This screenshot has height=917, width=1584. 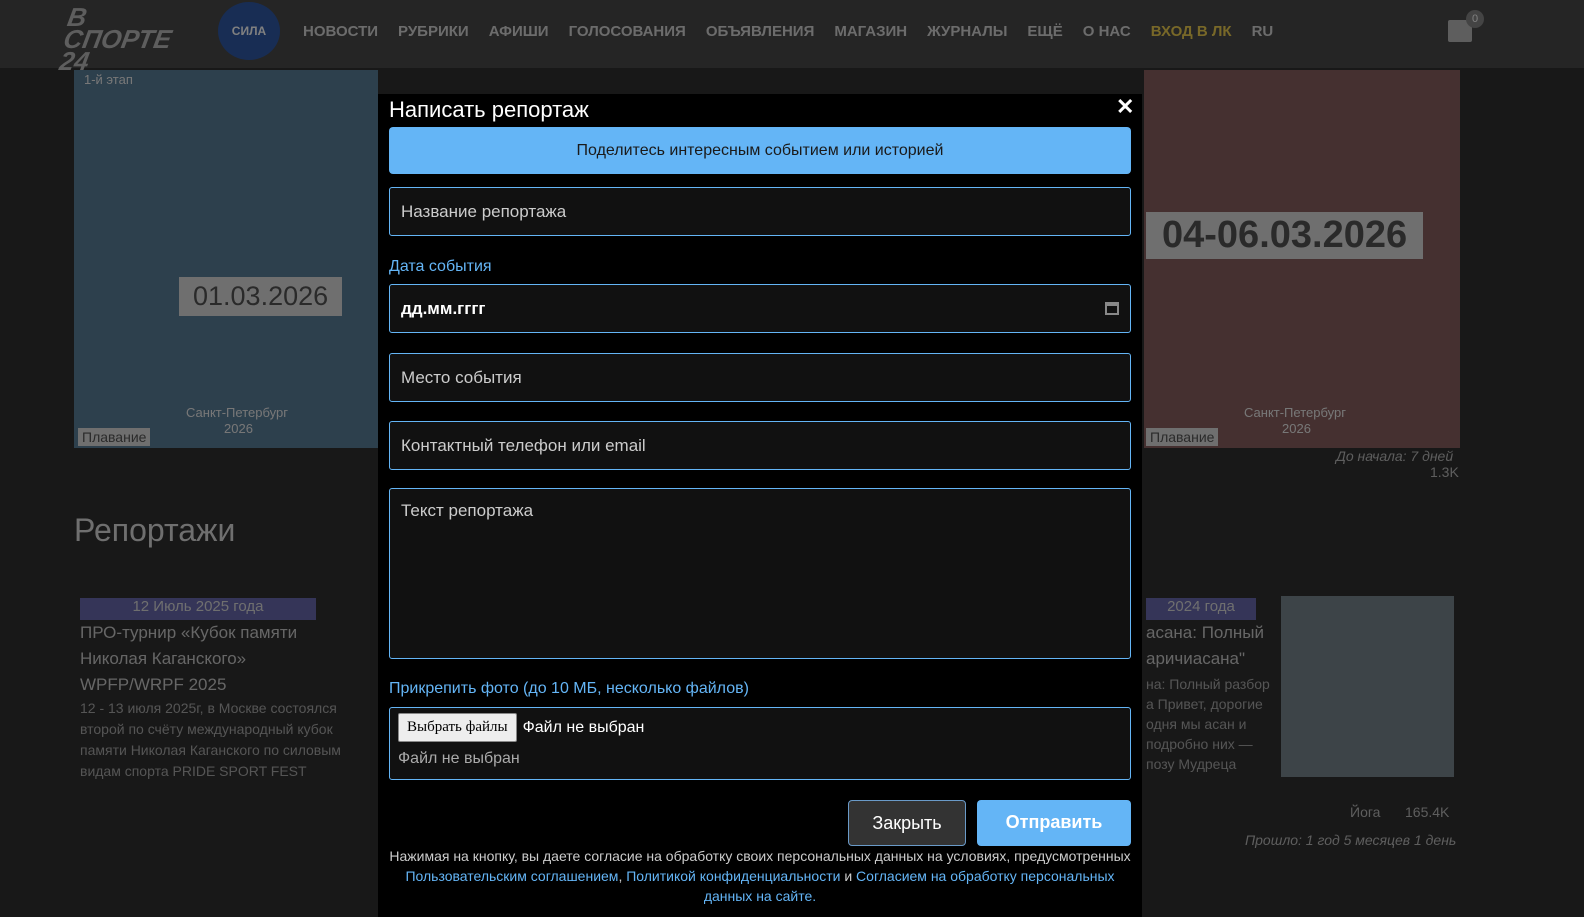 What do you see at coordinates (108, 79) in the screenshot?
I see `event-label: 1-й этап` at bounding box center [108, 79].